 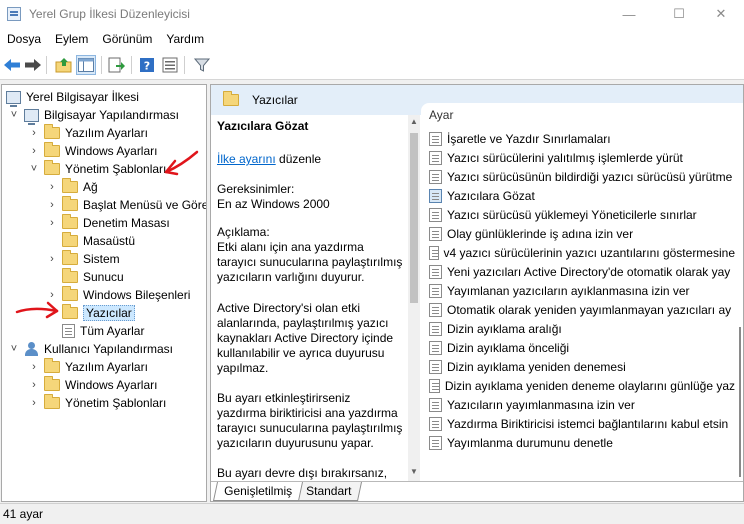 What do you see at coordinates (118, 295) in the screenshot?
I see `tree-item-windows-components: › Windows Bileşenleri` at bounding box center [118, 295].